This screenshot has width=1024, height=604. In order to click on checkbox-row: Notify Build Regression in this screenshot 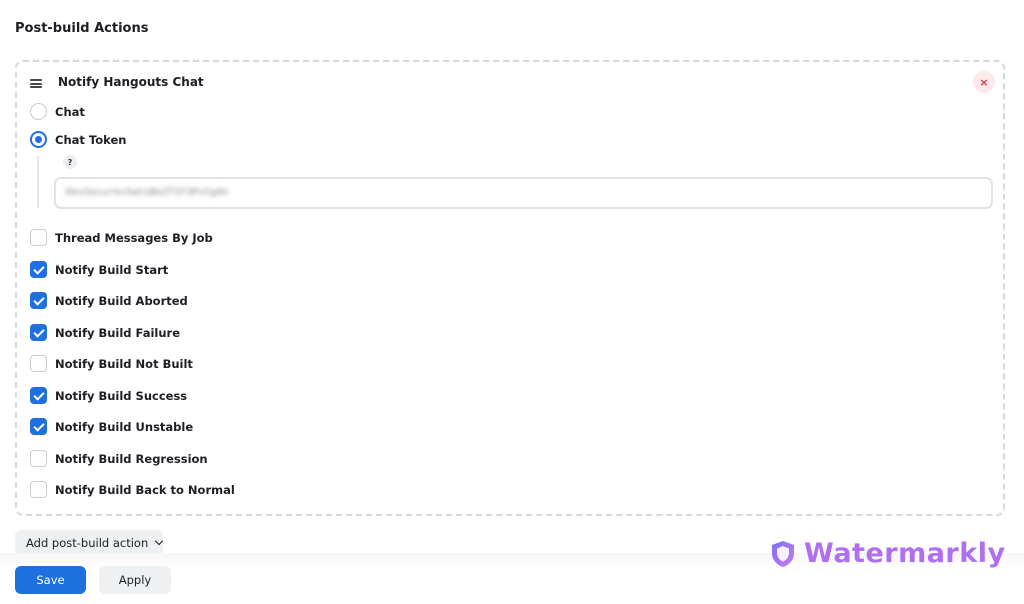, I will do `click(119, 458)`.